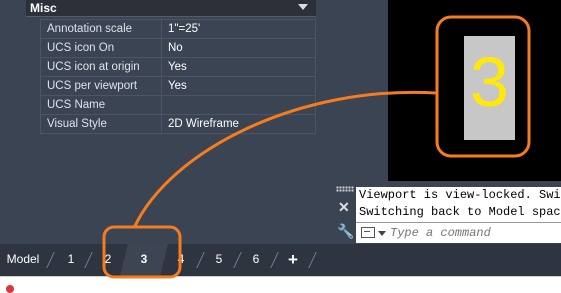 Image resolution: width=561 pixels, height=293 pixels. I want to click on drag-grip-icon, so click(345, 189).